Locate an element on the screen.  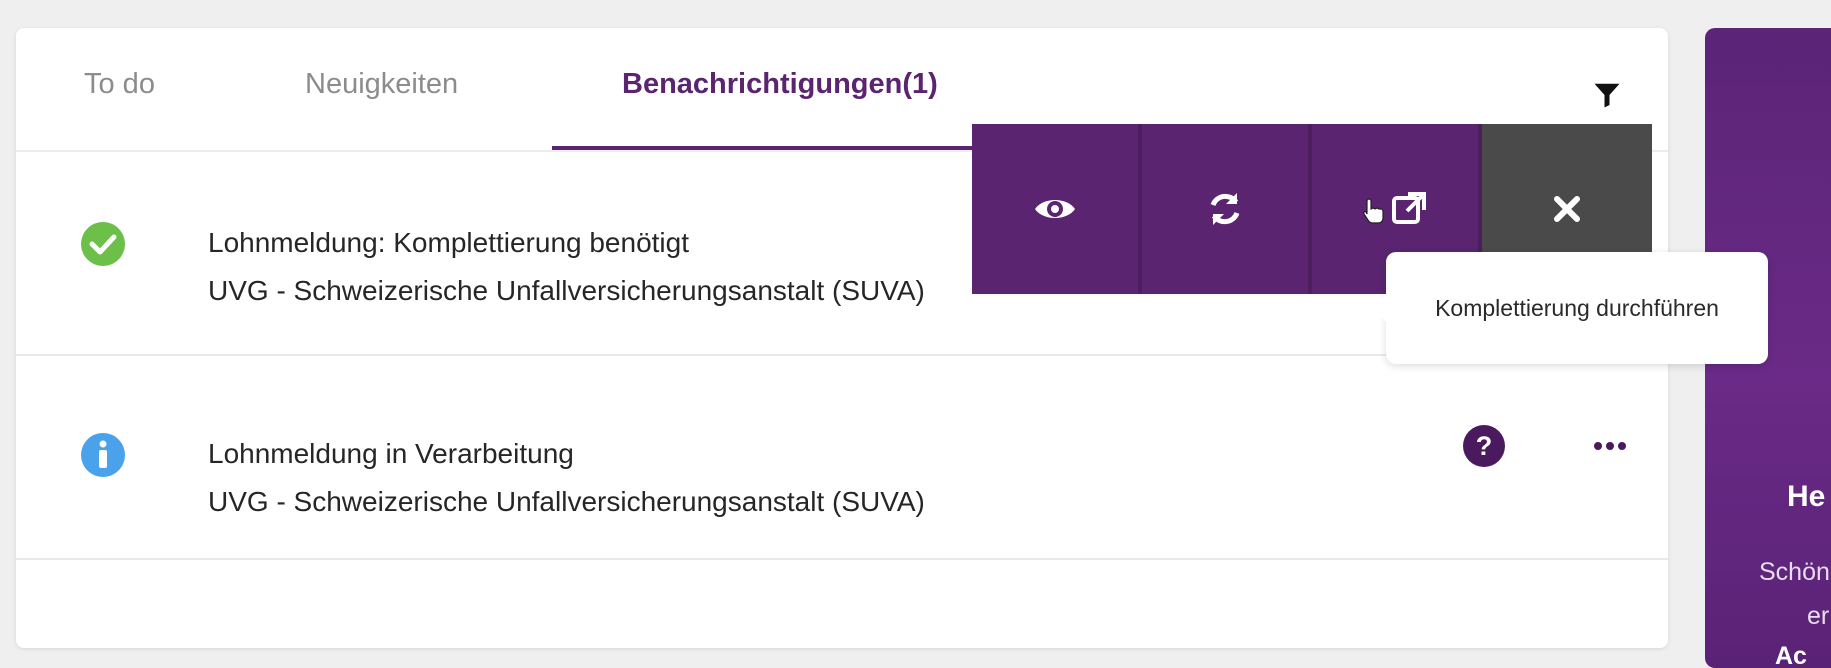
side-panel-text: Schön is located at coordinates (1794, 572).